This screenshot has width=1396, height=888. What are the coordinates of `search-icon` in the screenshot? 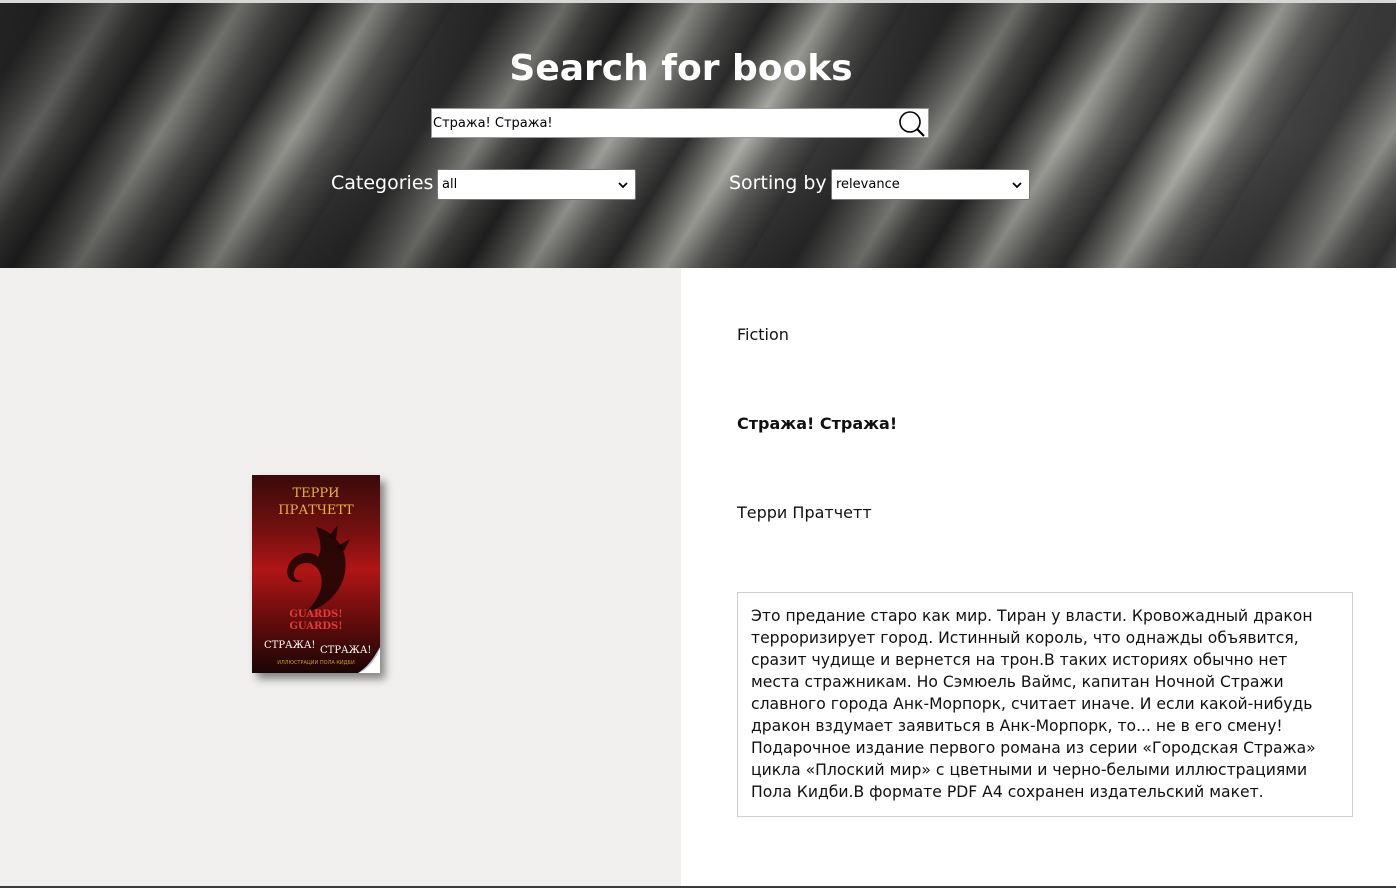 It's located at (912, 124).